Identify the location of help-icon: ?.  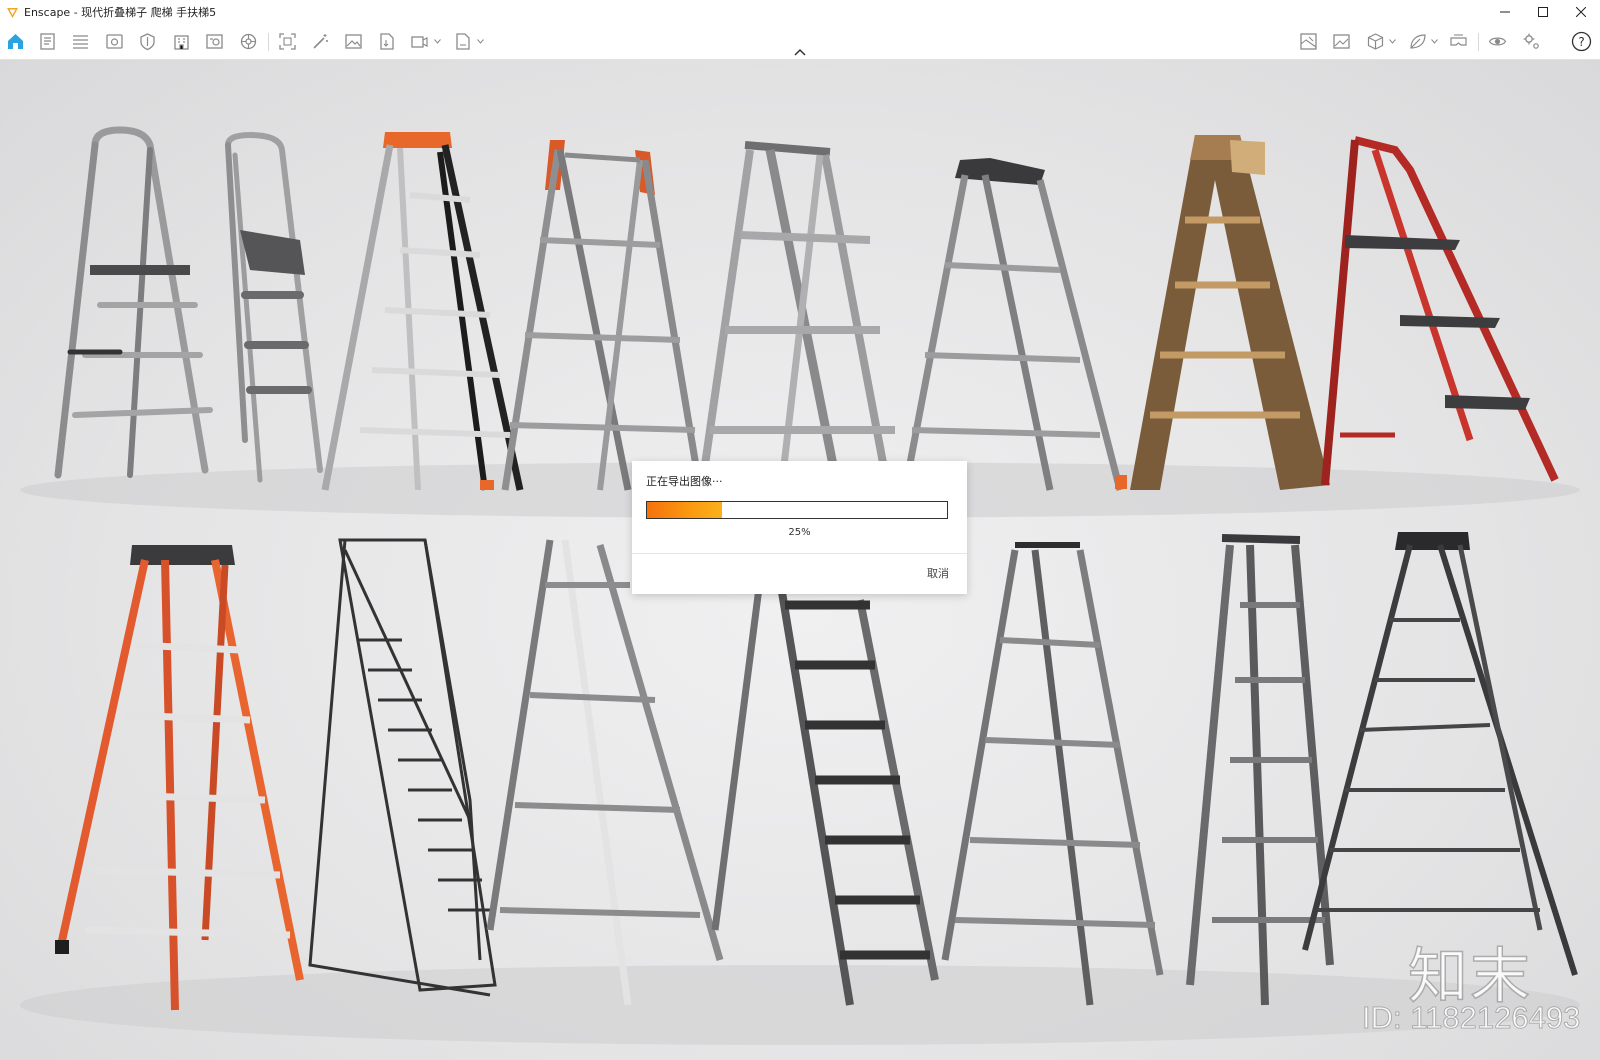
(1581, 41).